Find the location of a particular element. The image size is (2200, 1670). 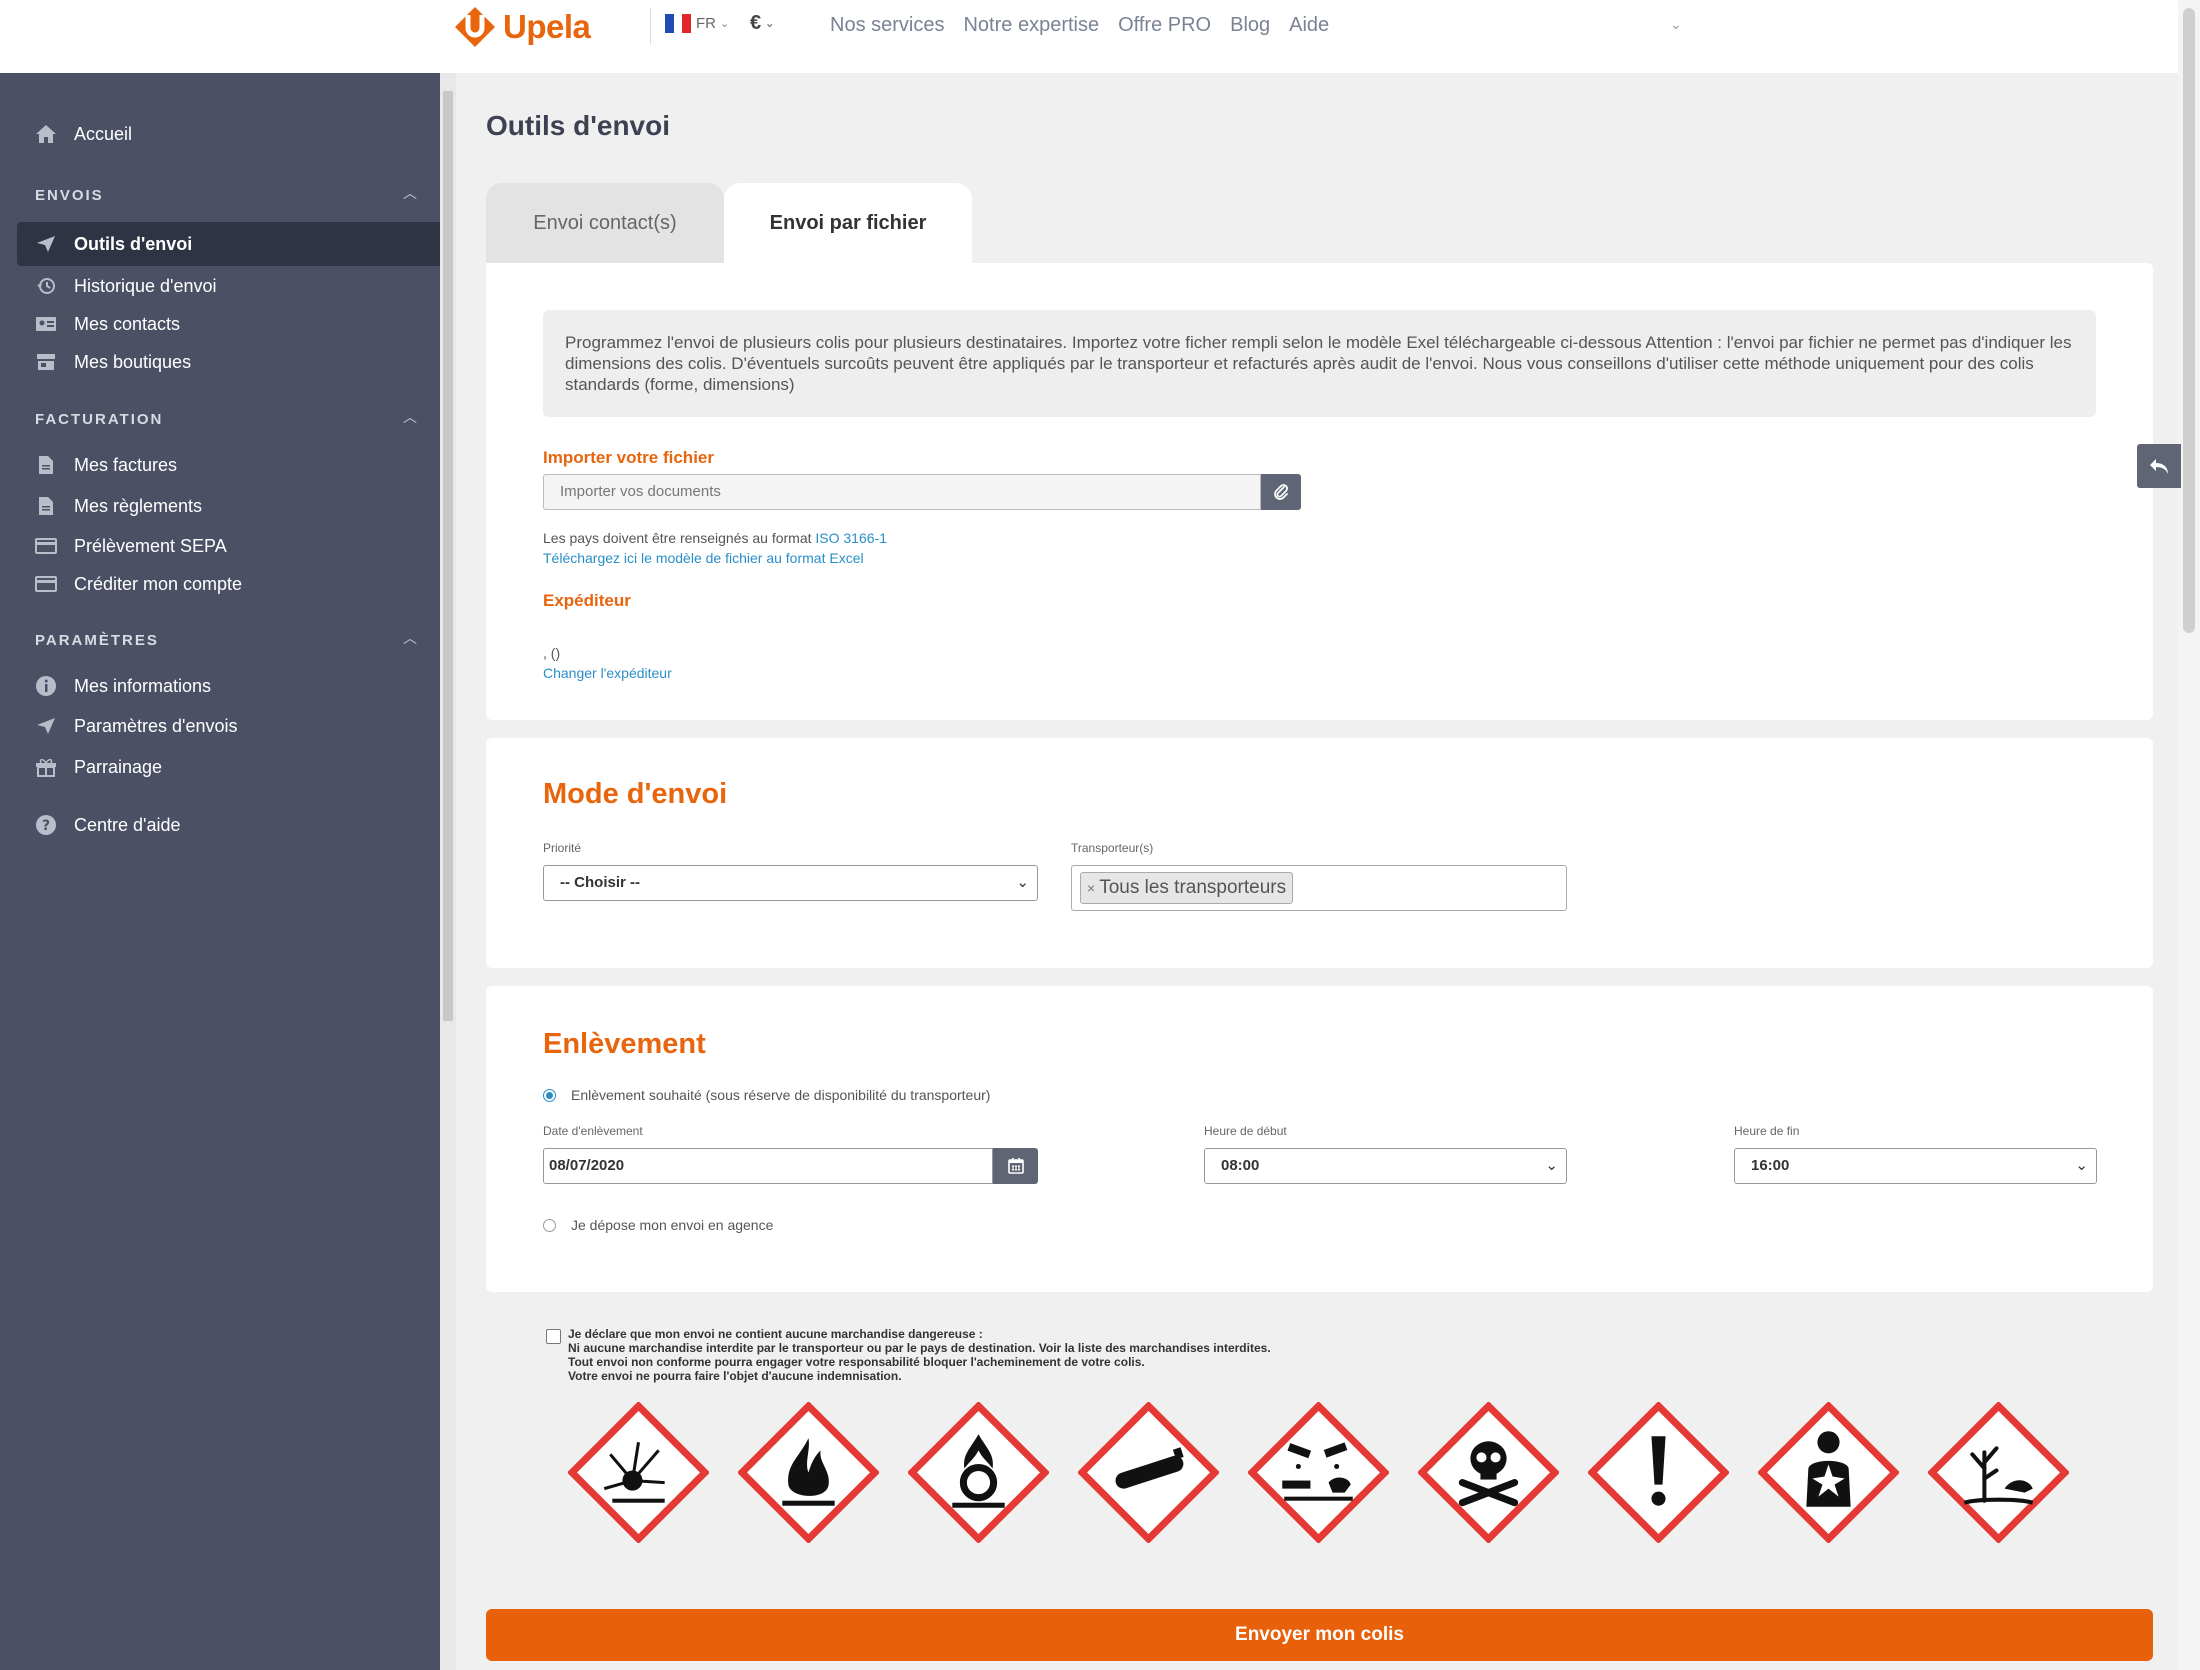

language-selector: FR ⌄ is located at coordinates (697, 23).